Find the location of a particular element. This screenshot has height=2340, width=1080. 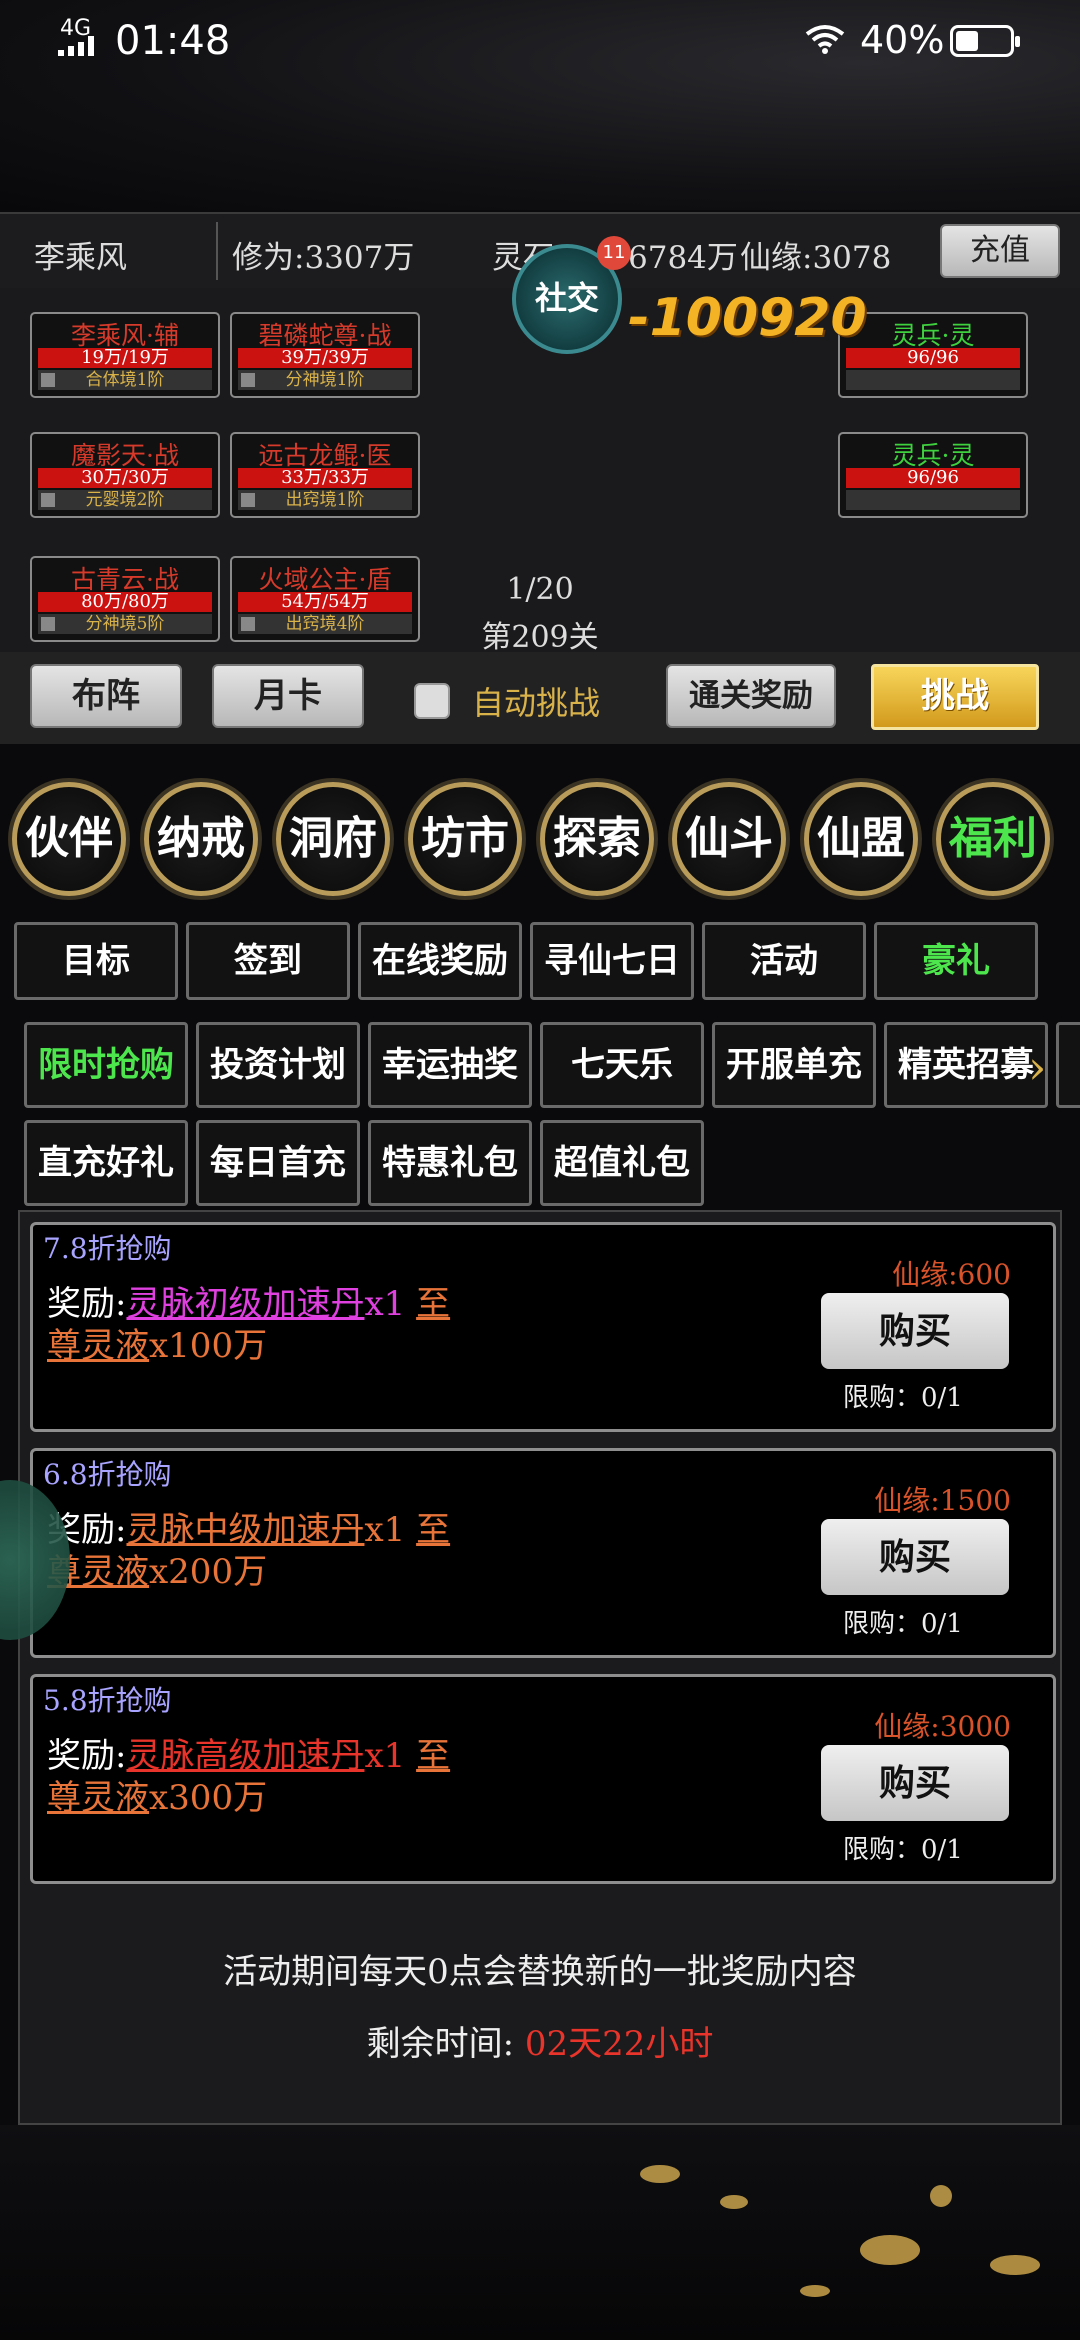

clear-reward-button: 通关奖励 is located at coordinates (751, 696).